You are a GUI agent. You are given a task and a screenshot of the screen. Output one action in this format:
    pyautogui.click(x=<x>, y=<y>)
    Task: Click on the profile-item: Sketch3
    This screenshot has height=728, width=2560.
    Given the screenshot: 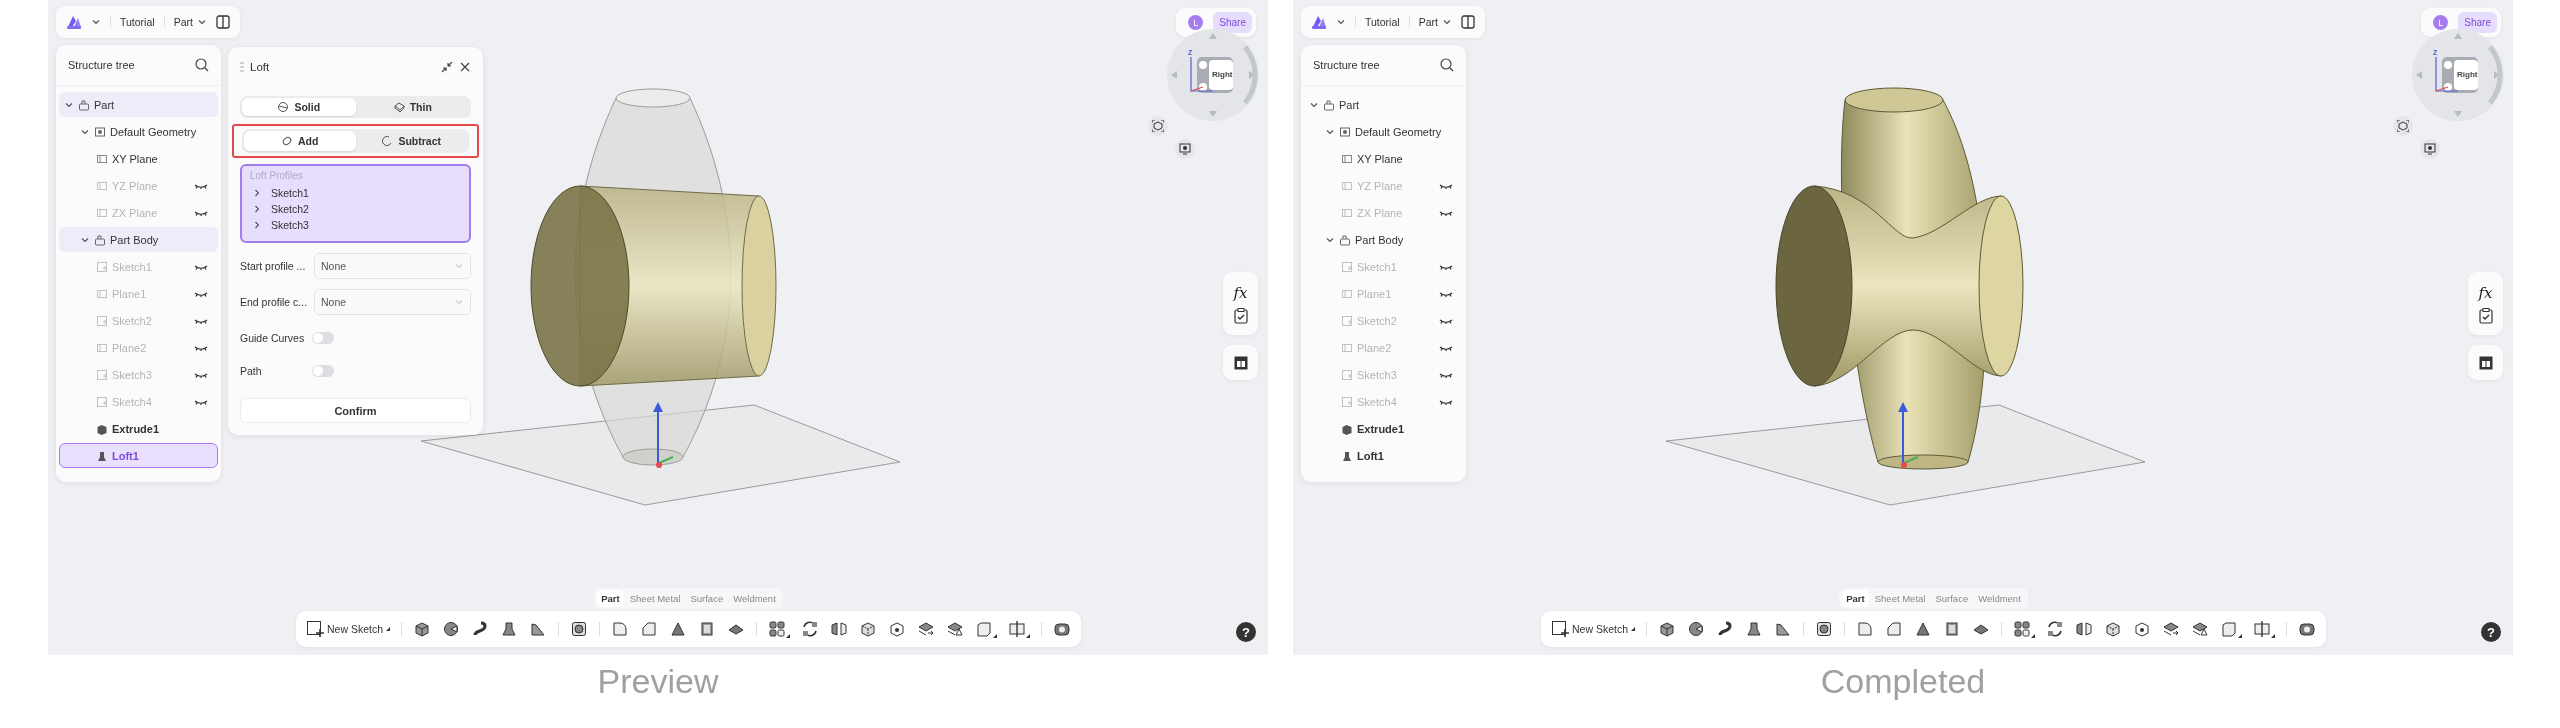 What is the action you would take?
    pyautogui.click(x=290, y=225)
    